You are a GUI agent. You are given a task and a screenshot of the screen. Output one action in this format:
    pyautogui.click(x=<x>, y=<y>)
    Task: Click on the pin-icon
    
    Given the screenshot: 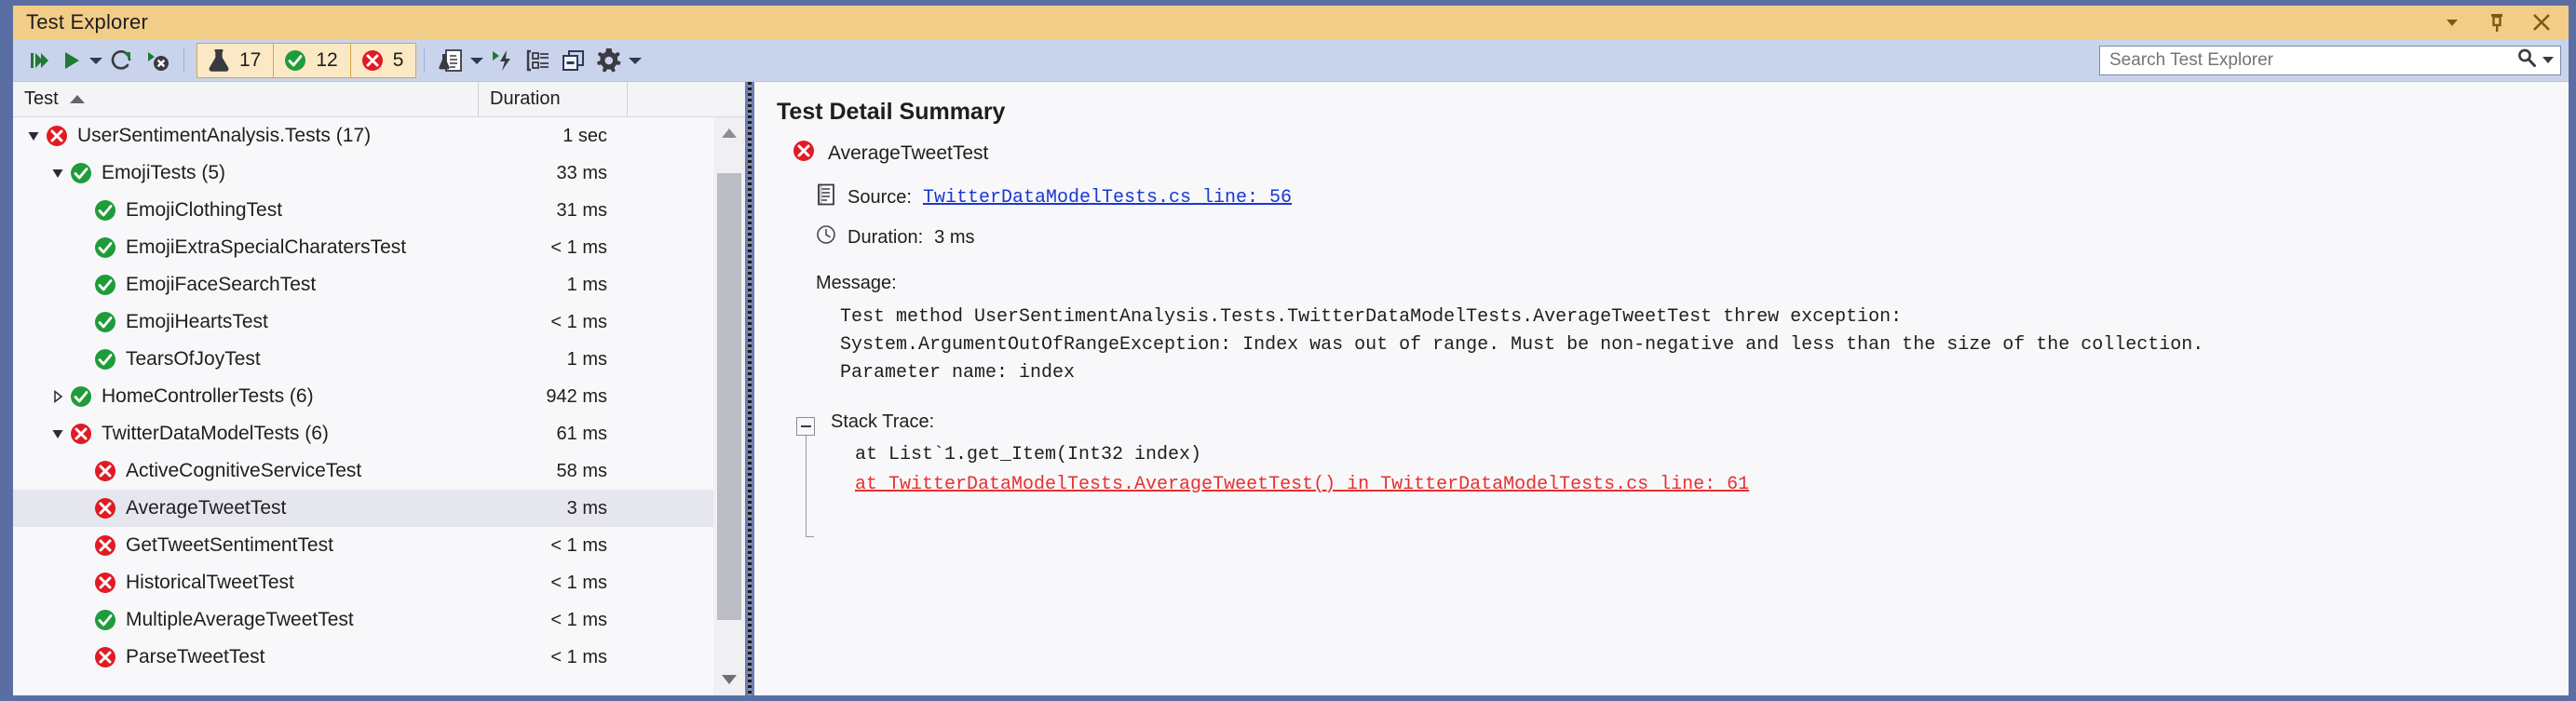 What is the action you would take?
    pyautogui.click(x=2497, y=22)
    